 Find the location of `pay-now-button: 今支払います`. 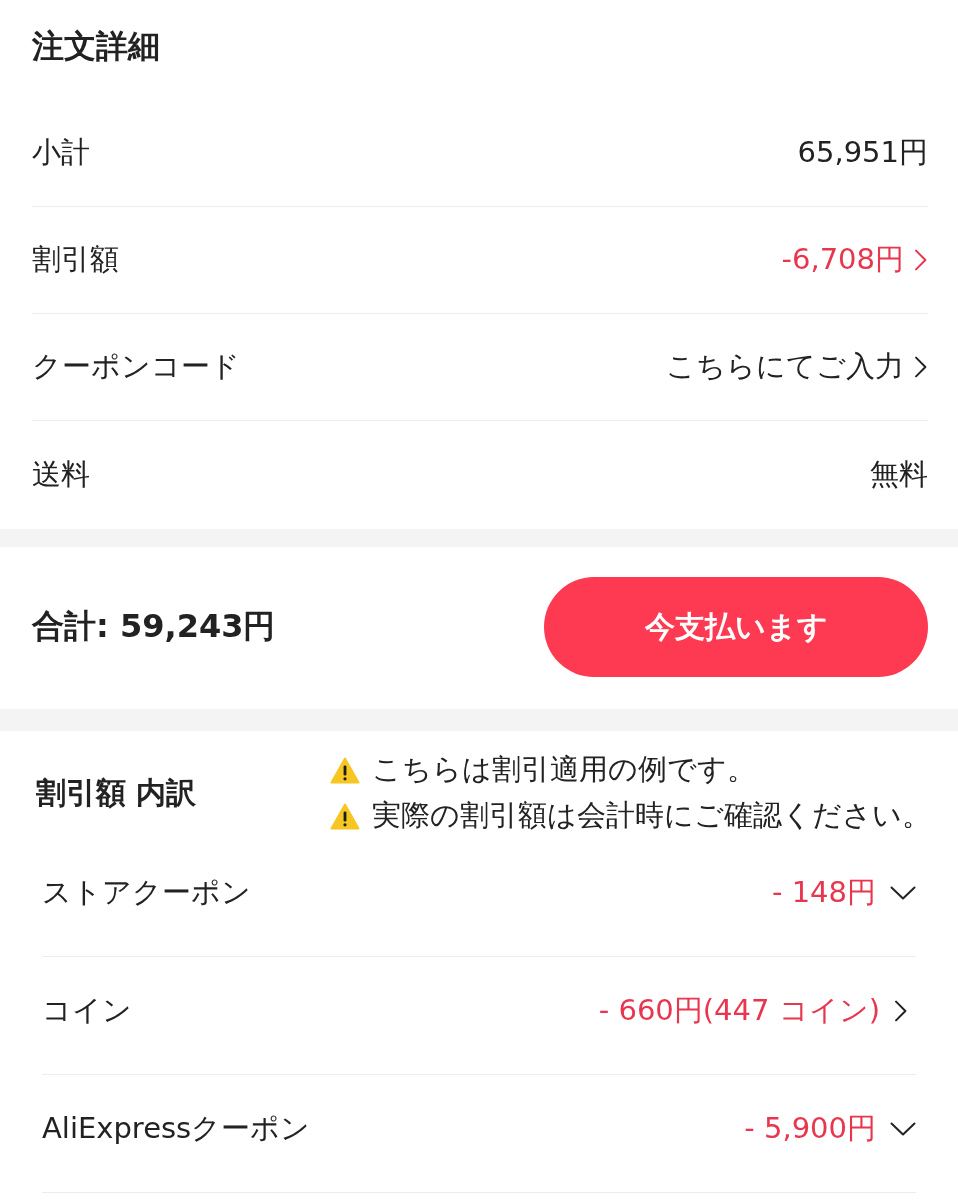

pay-now-button: 今支払います is located at coordinates (736, 627).